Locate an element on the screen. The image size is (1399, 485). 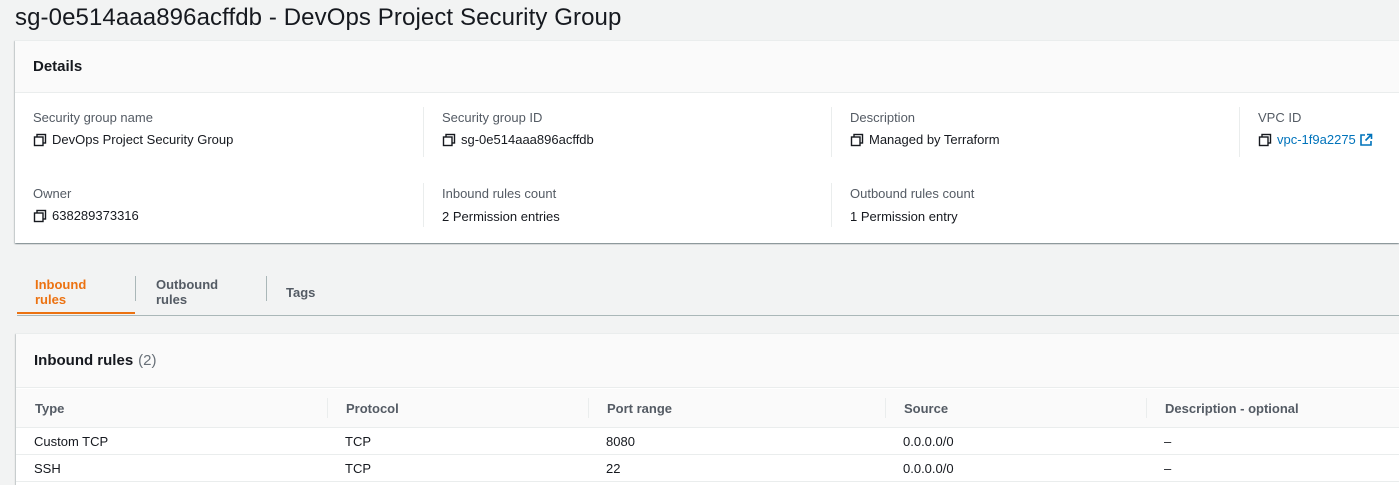
inbound-count-field: Inbound rules count 2 Permission entries is located at coordinates (501, 205).